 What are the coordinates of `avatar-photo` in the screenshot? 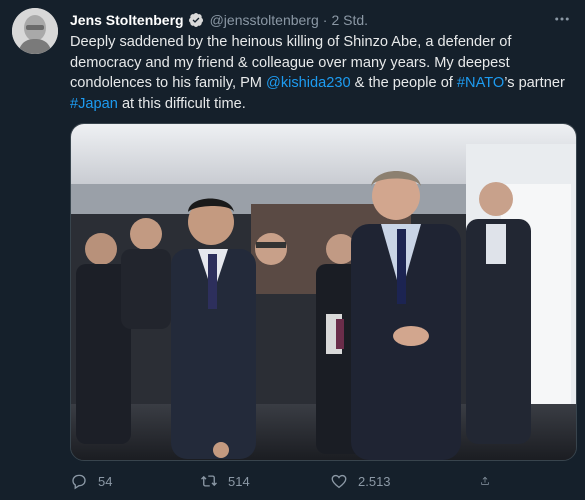 It's located at (35, 31).